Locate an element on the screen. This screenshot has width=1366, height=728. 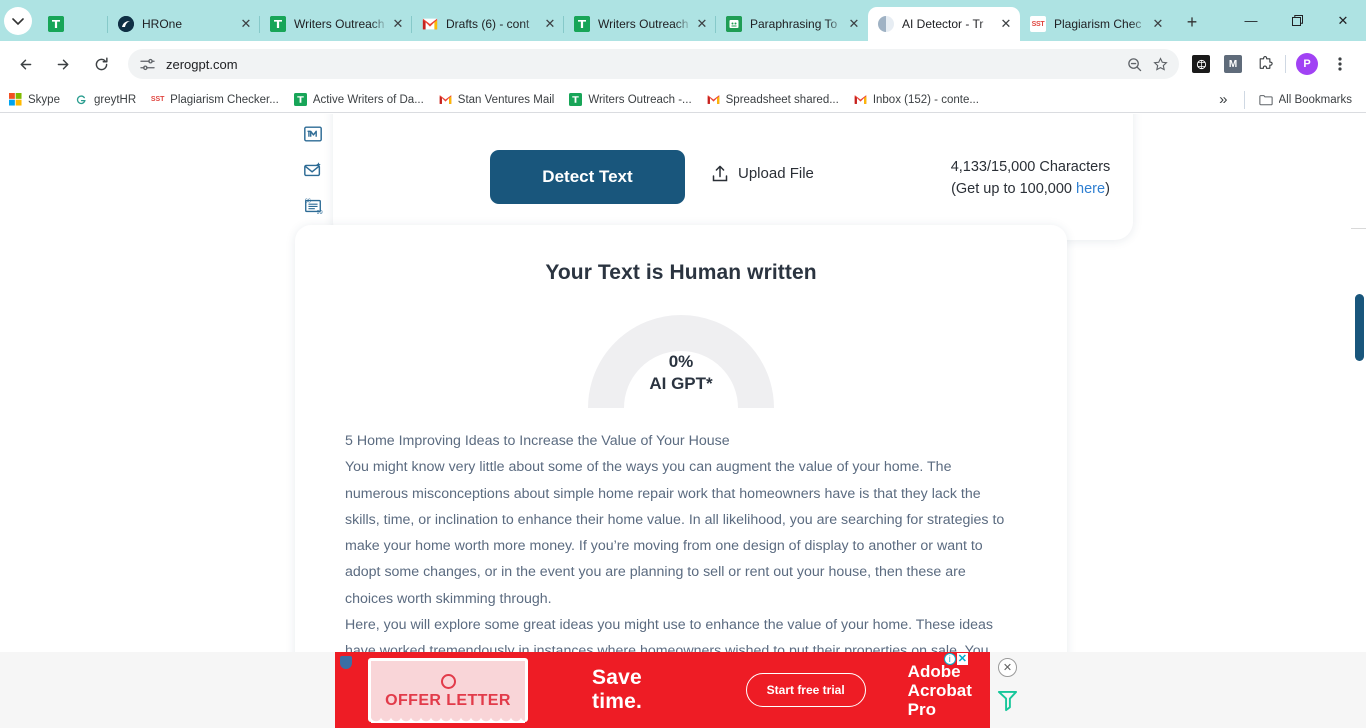
tab-title: Plagiarism Chec is located at coordinates (1098, 24).